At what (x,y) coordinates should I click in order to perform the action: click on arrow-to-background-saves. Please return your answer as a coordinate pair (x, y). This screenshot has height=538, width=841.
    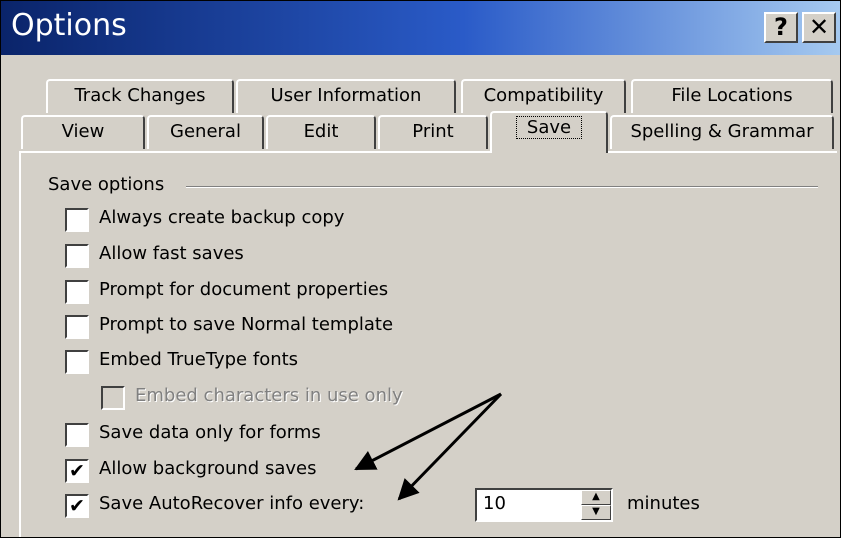
    Looking at the image, I should click on (428, 431).